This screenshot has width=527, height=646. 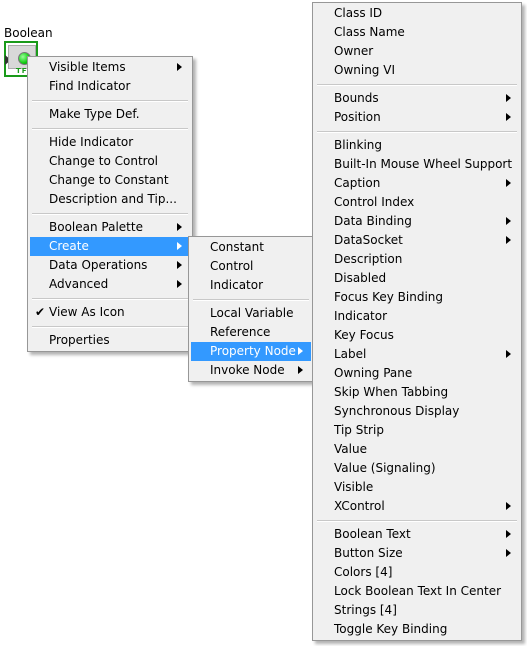 I want to click on menu-item-label: Owning VI, so click(x=364, y=70).